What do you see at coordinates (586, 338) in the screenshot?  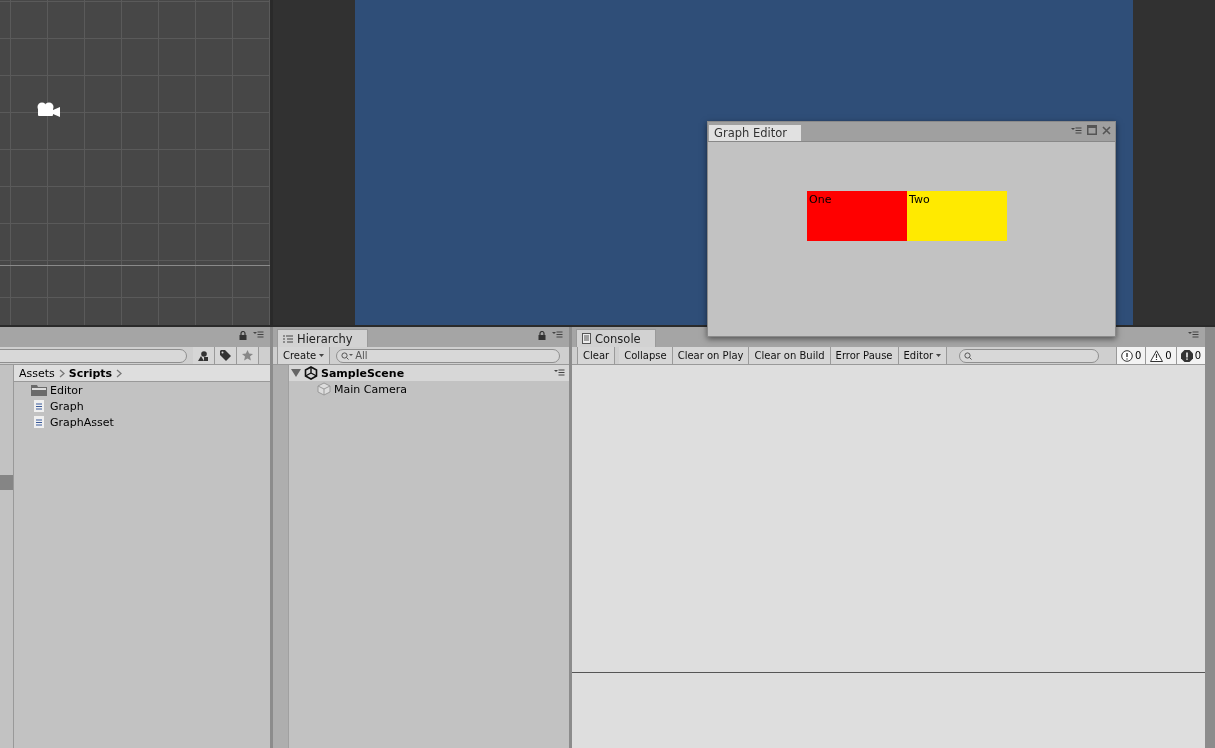 I see `document-icon` at bounding box center [586, 338].